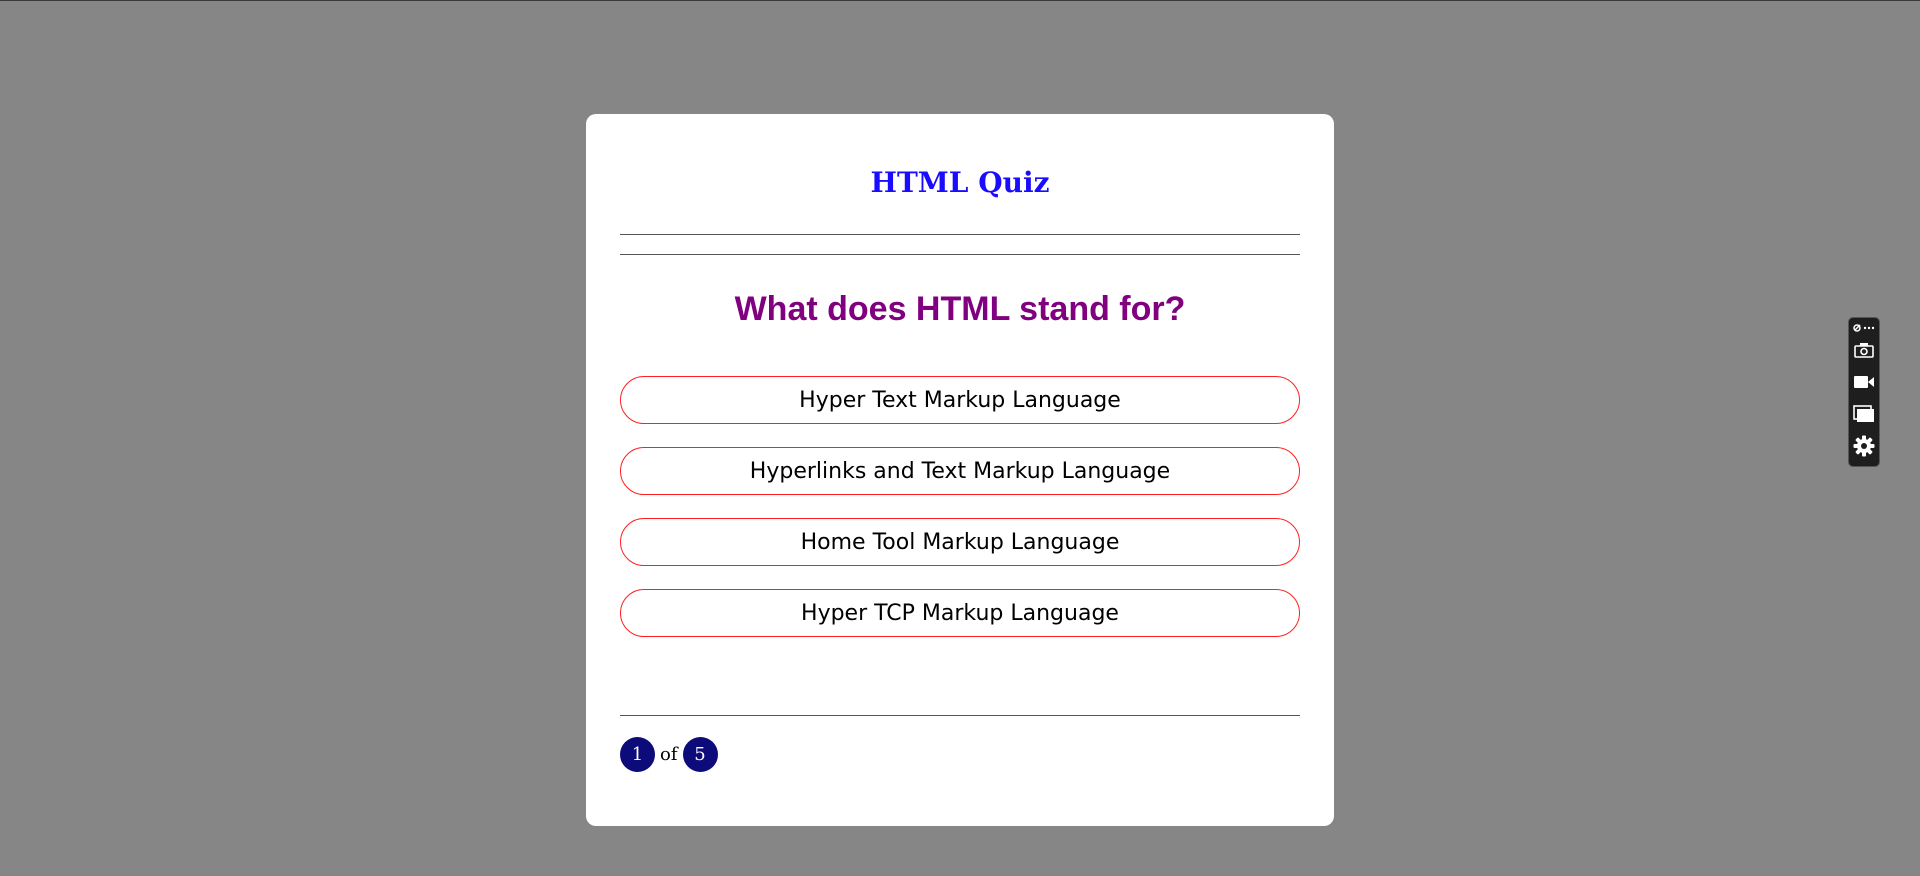 The width and height of the screenshot is (1920, 876). I want to click on title-divider-bottom, so click(960, 254).